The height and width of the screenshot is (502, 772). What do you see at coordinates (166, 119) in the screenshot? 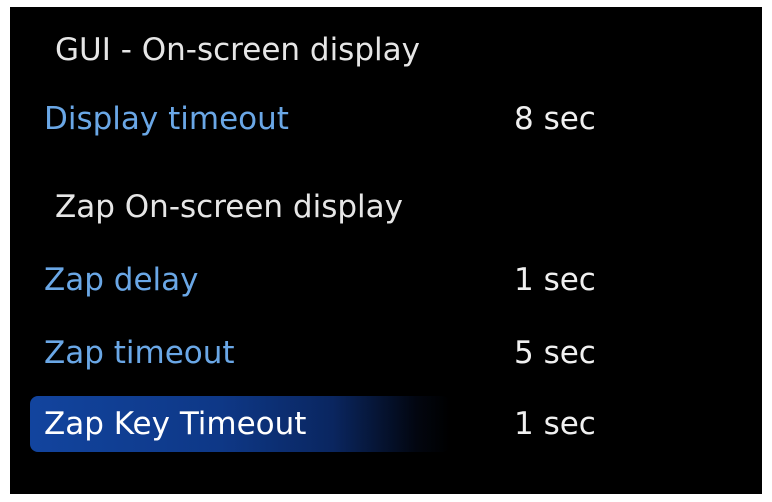
I see `menu-item-label: Display timeout` at bounding box center [166, 119].